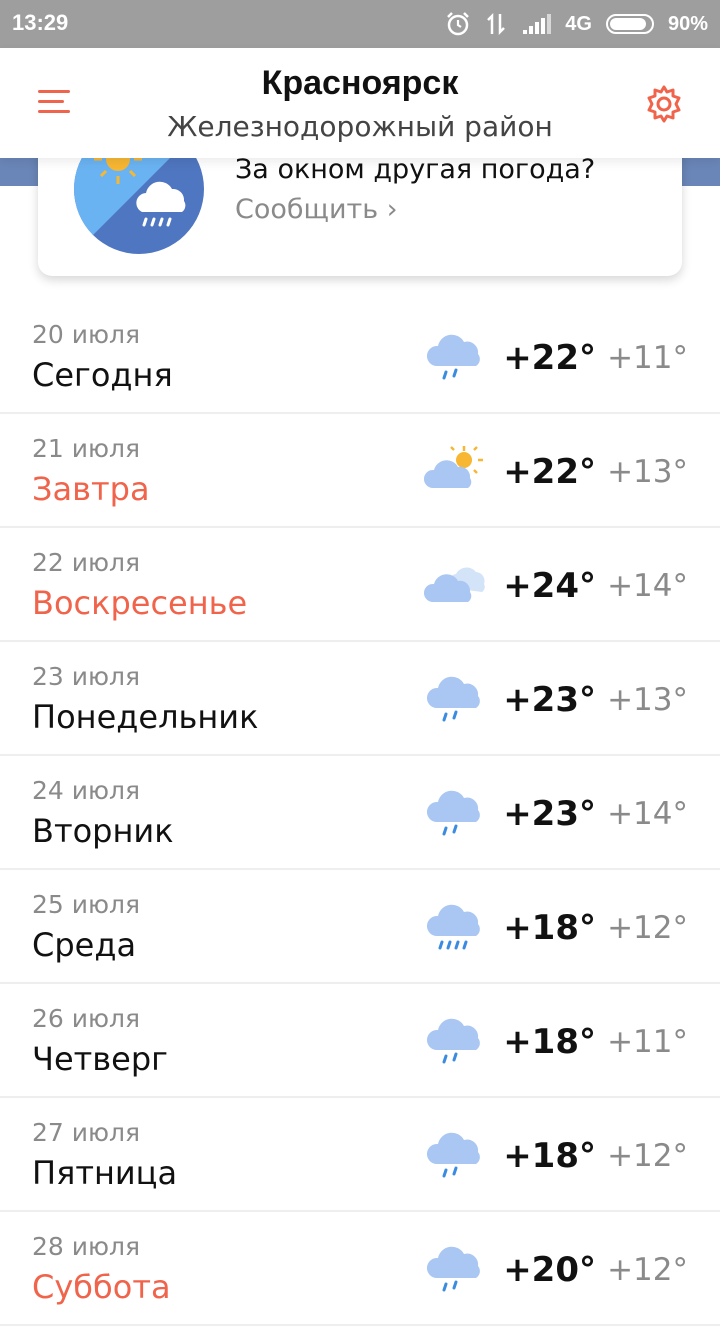  I want to click on forecast-row: 24 июля Вторник +23° +14°, so click(360, 813).